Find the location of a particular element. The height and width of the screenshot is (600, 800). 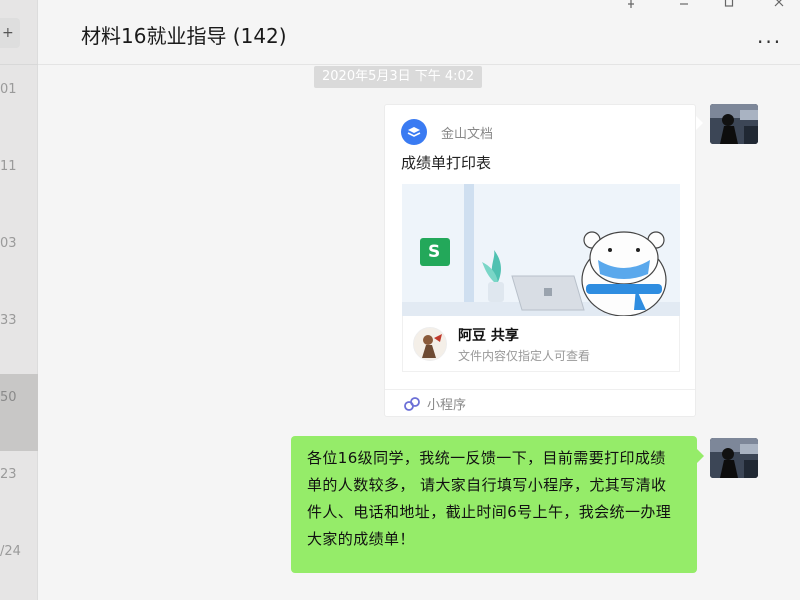

mini-program-label: 小程序 is located at coordinates (447, 405).